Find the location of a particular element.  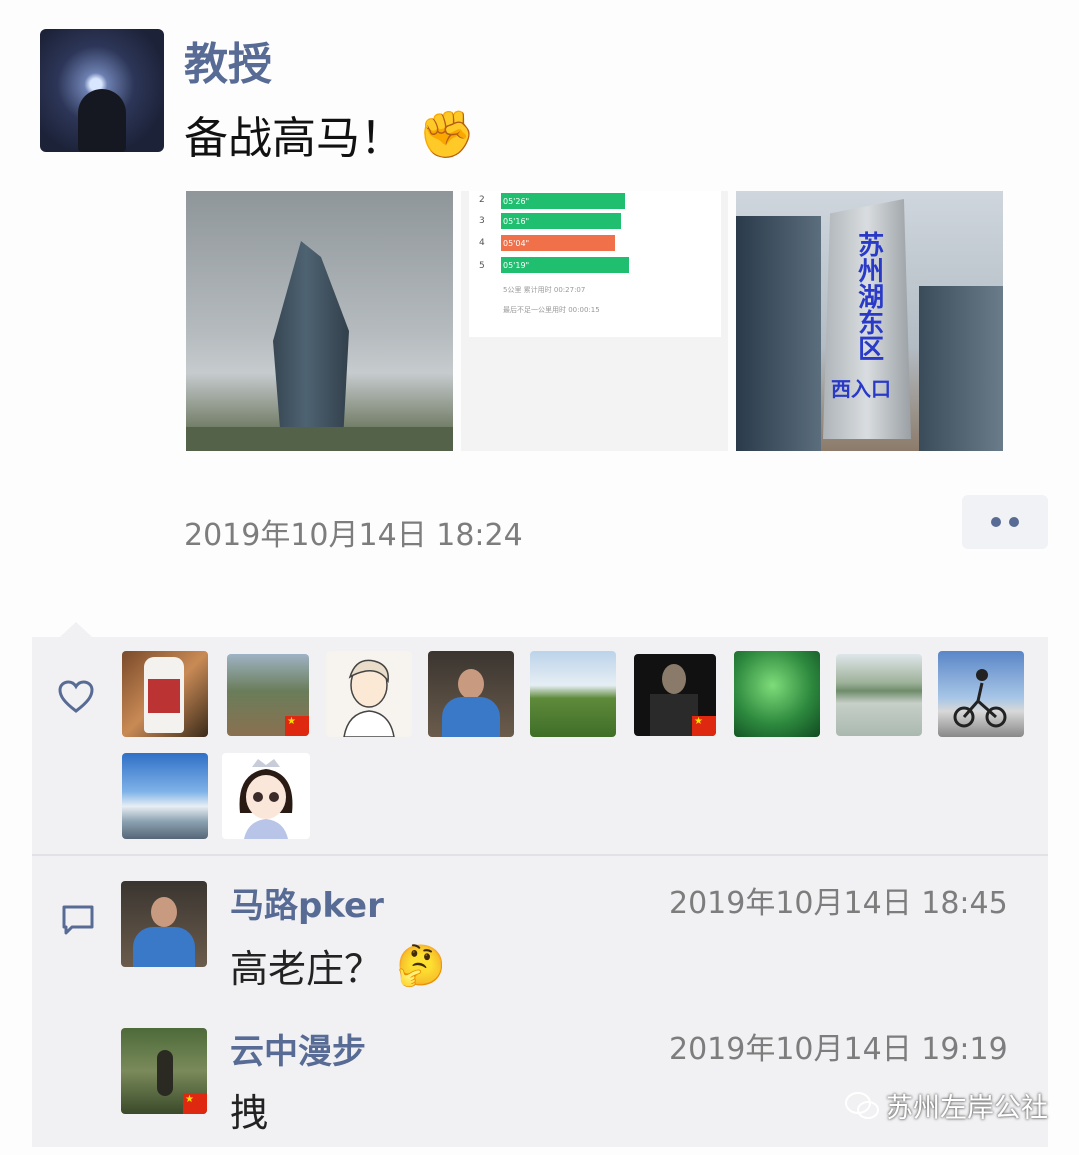

tower-shape is located at coordinates (311, 341).